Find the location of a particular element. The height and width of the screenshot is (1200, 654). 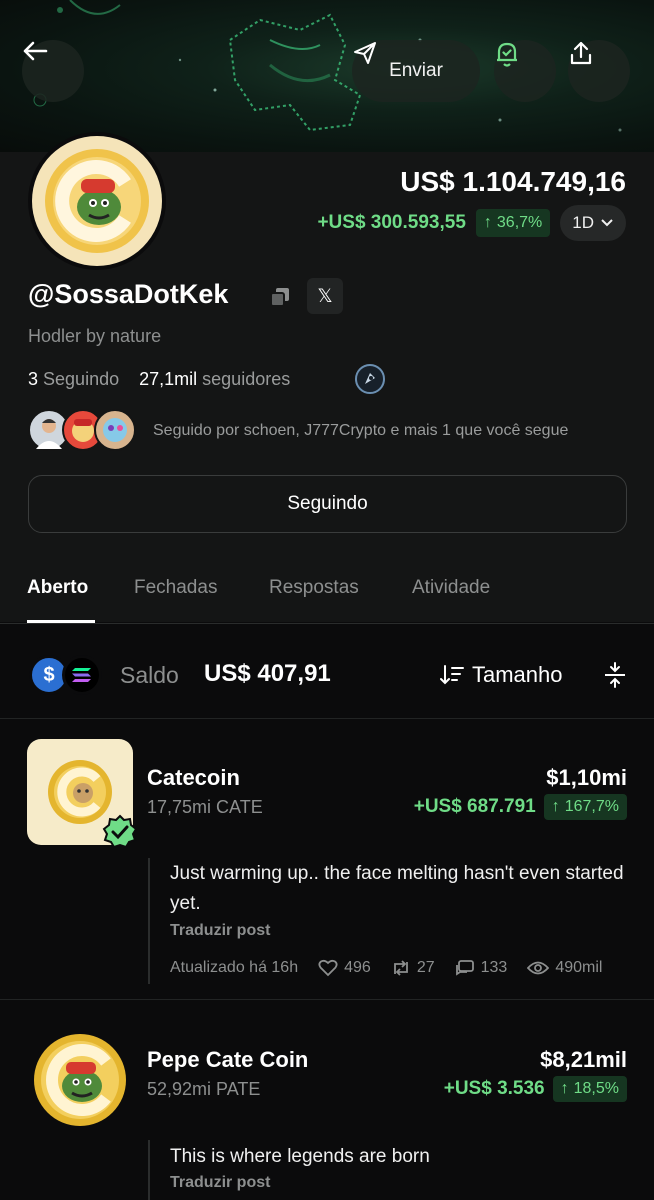

position-pnl: +US$ 687.791 is located at coordinates (474, 806).